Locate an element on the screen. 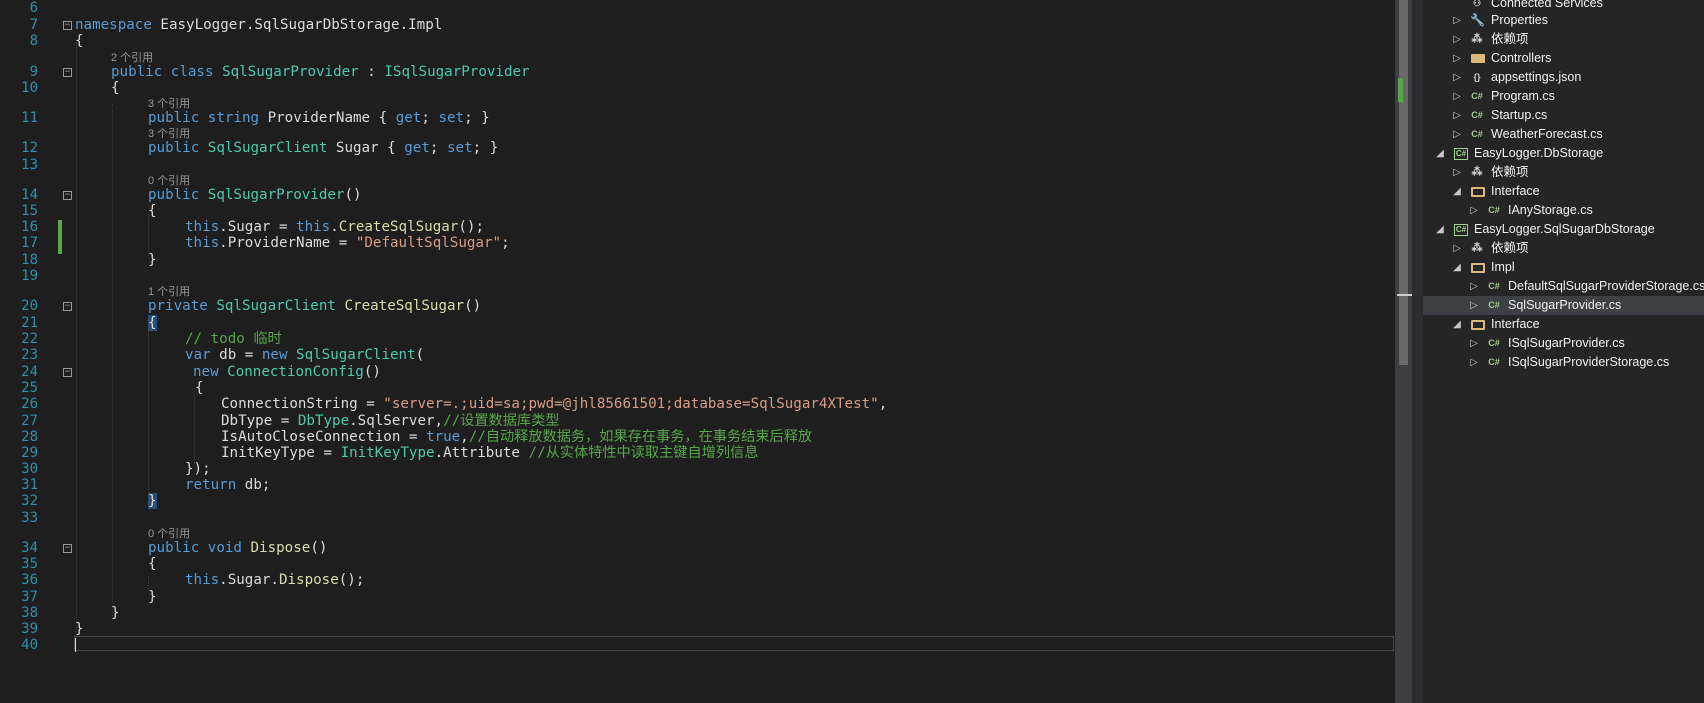  code-line: 13 is located at coordinates (697, 165).